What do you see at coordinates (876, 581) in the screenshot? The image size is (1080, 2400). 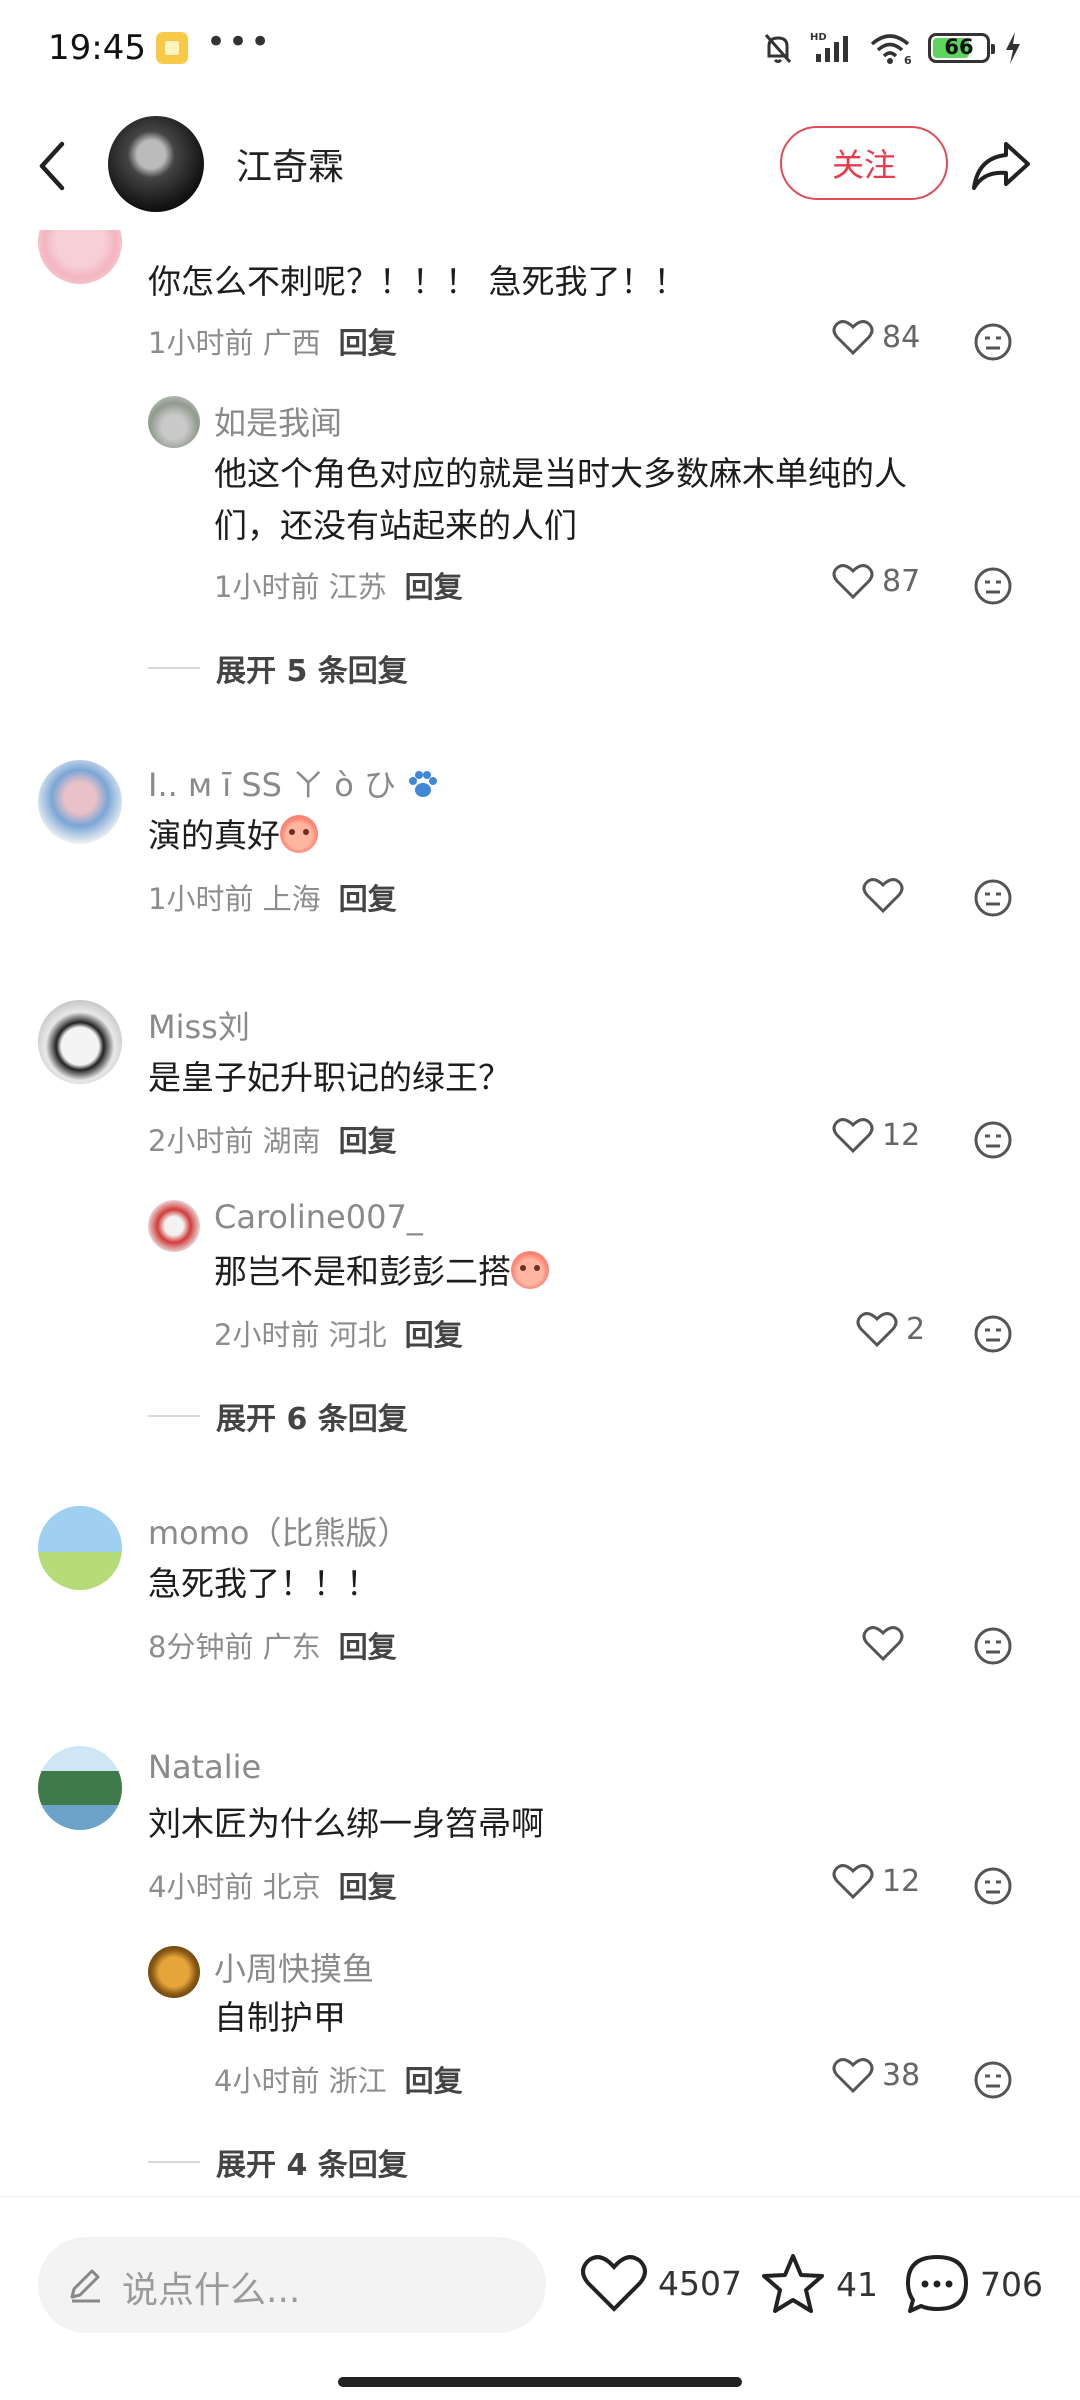 I see `like-button: 87` at bounding box center [876, 581].